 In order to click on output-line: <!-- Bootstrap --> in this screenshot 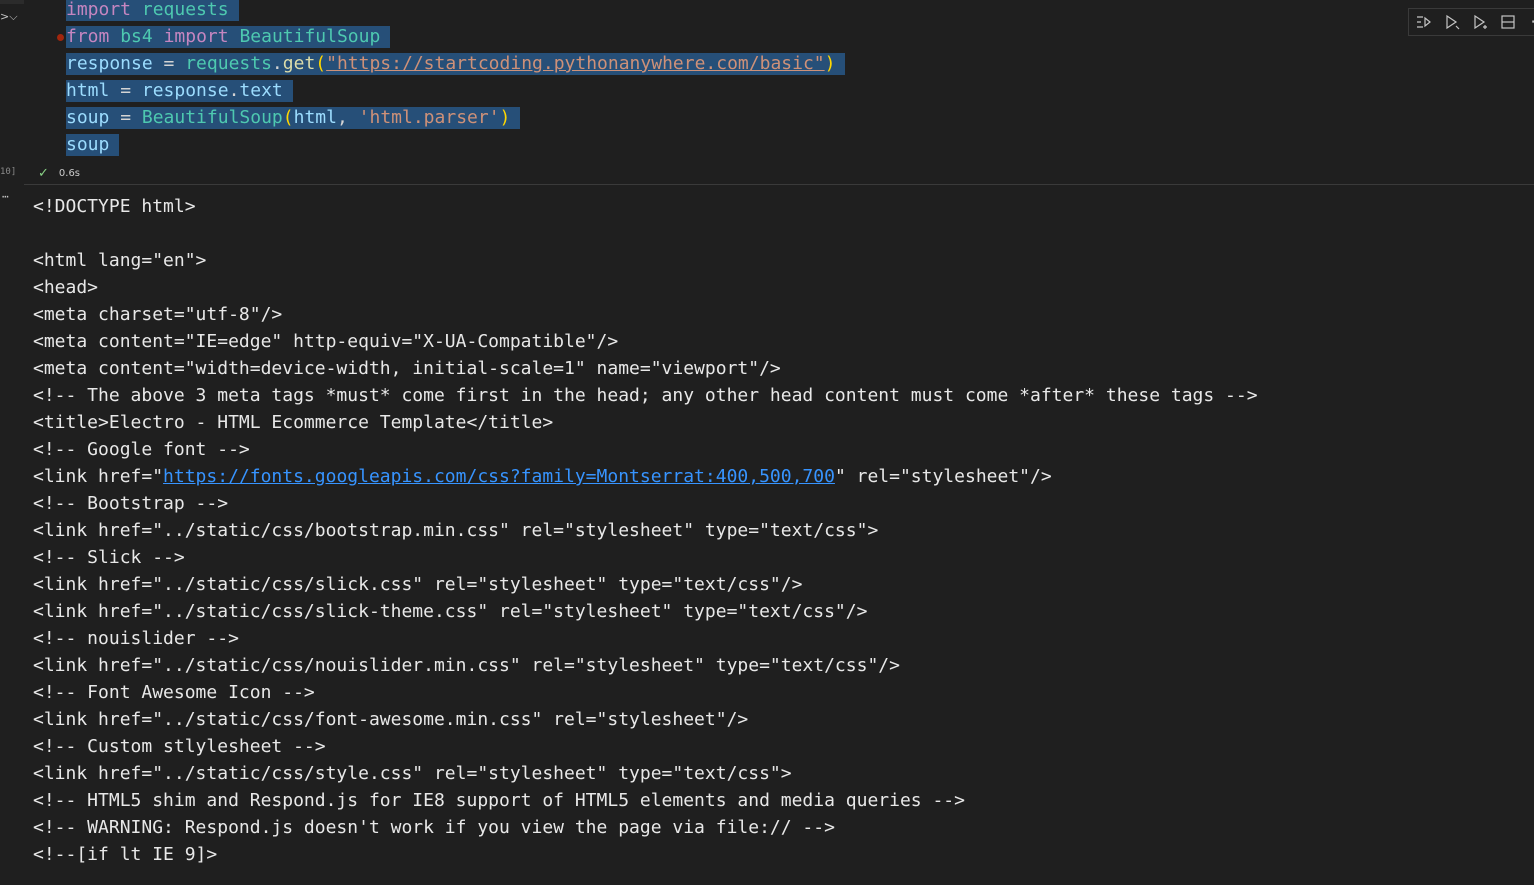, I will do `click(131, 503)`.